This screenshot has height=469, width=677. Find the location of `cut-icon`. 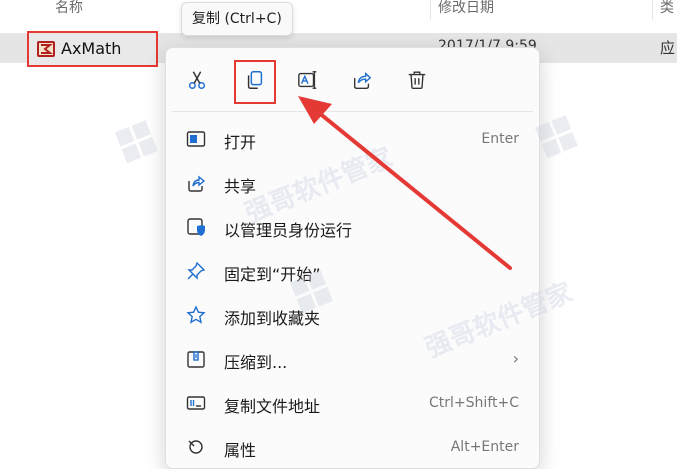

cut-icon is located at coordinates (197, 80).